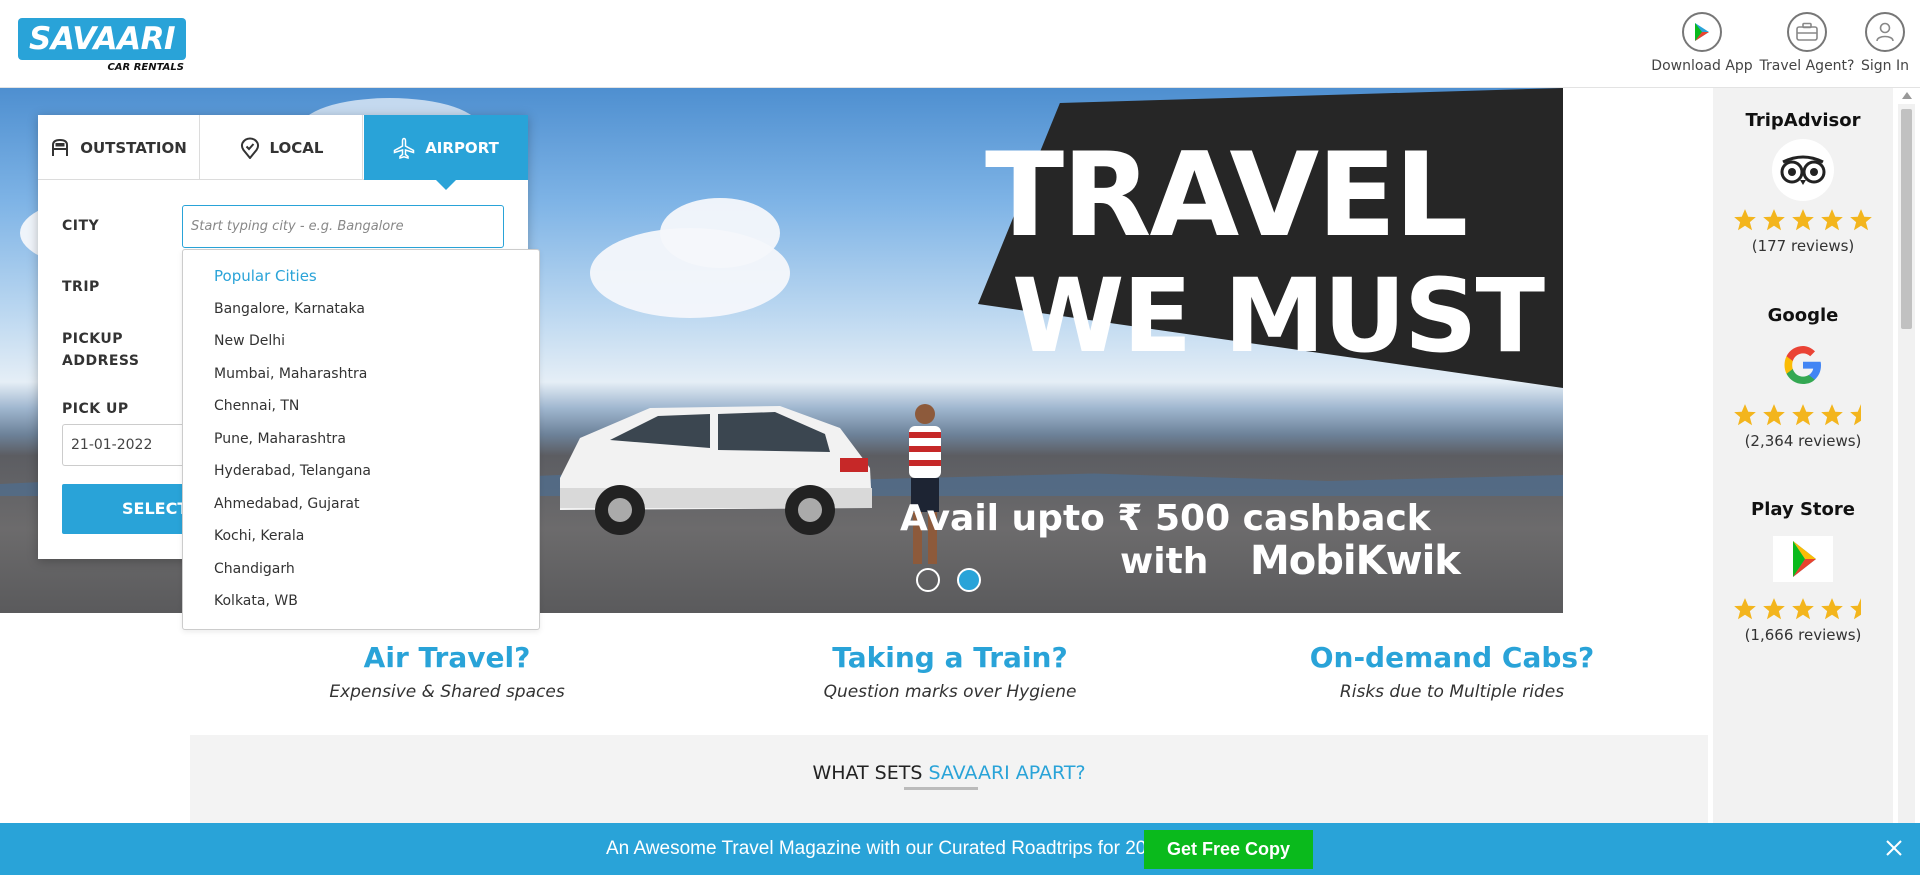  Describe the element at coordinates (102, 39) in the screenshot. I see `logo-wordmark: SAVAARI` at that location.